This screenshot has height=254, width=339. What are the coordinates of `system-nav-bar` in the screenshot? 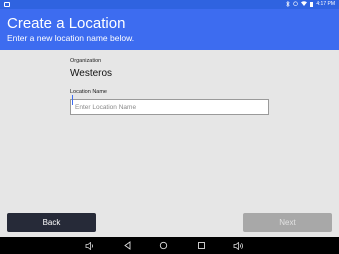 It's located at (169, 245).